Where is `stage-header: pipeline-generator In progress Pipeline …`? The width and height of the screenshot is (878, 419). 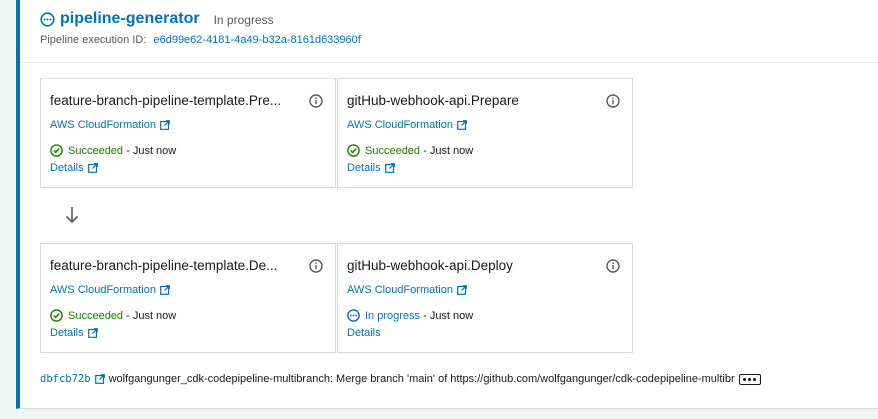
stage-header: pipeline-generator In progress Pipeline … is located at coordinates (459, 27).